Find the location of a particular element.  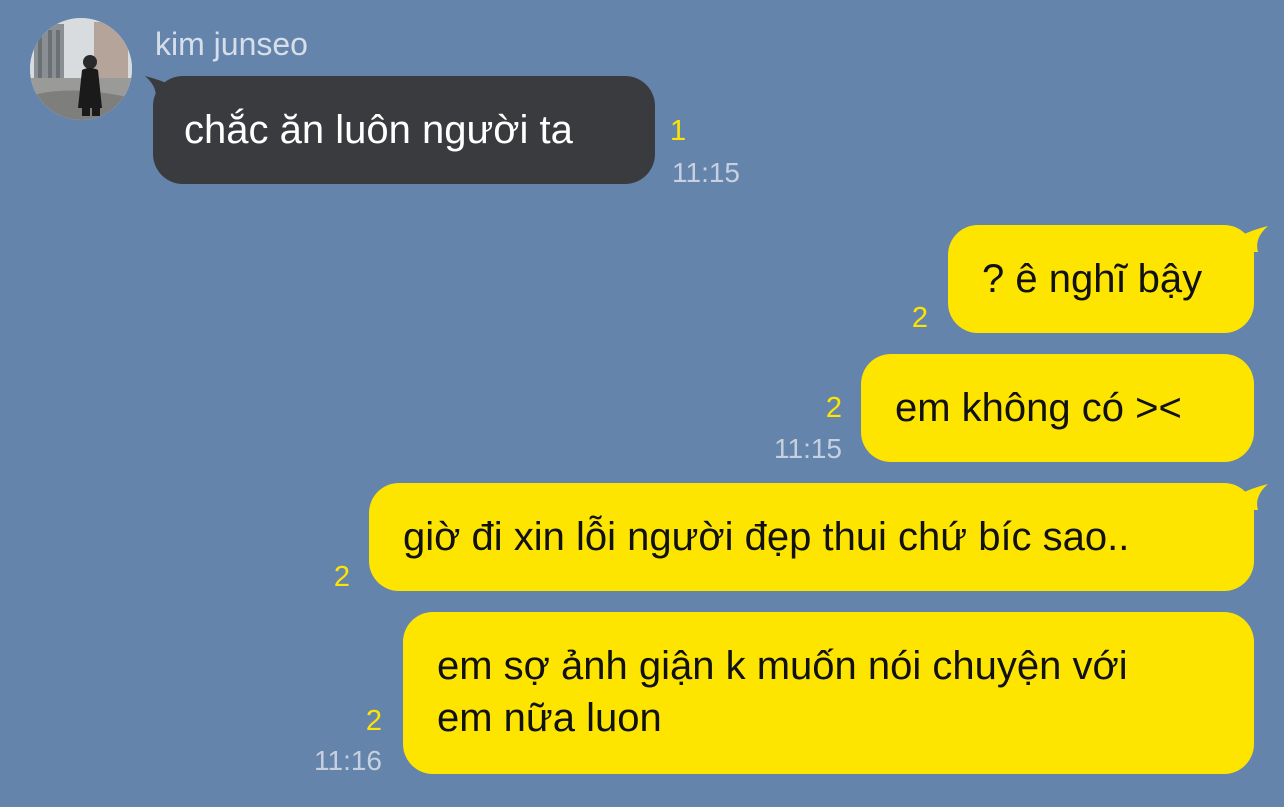

avatar is located at coordinates (81, 69).